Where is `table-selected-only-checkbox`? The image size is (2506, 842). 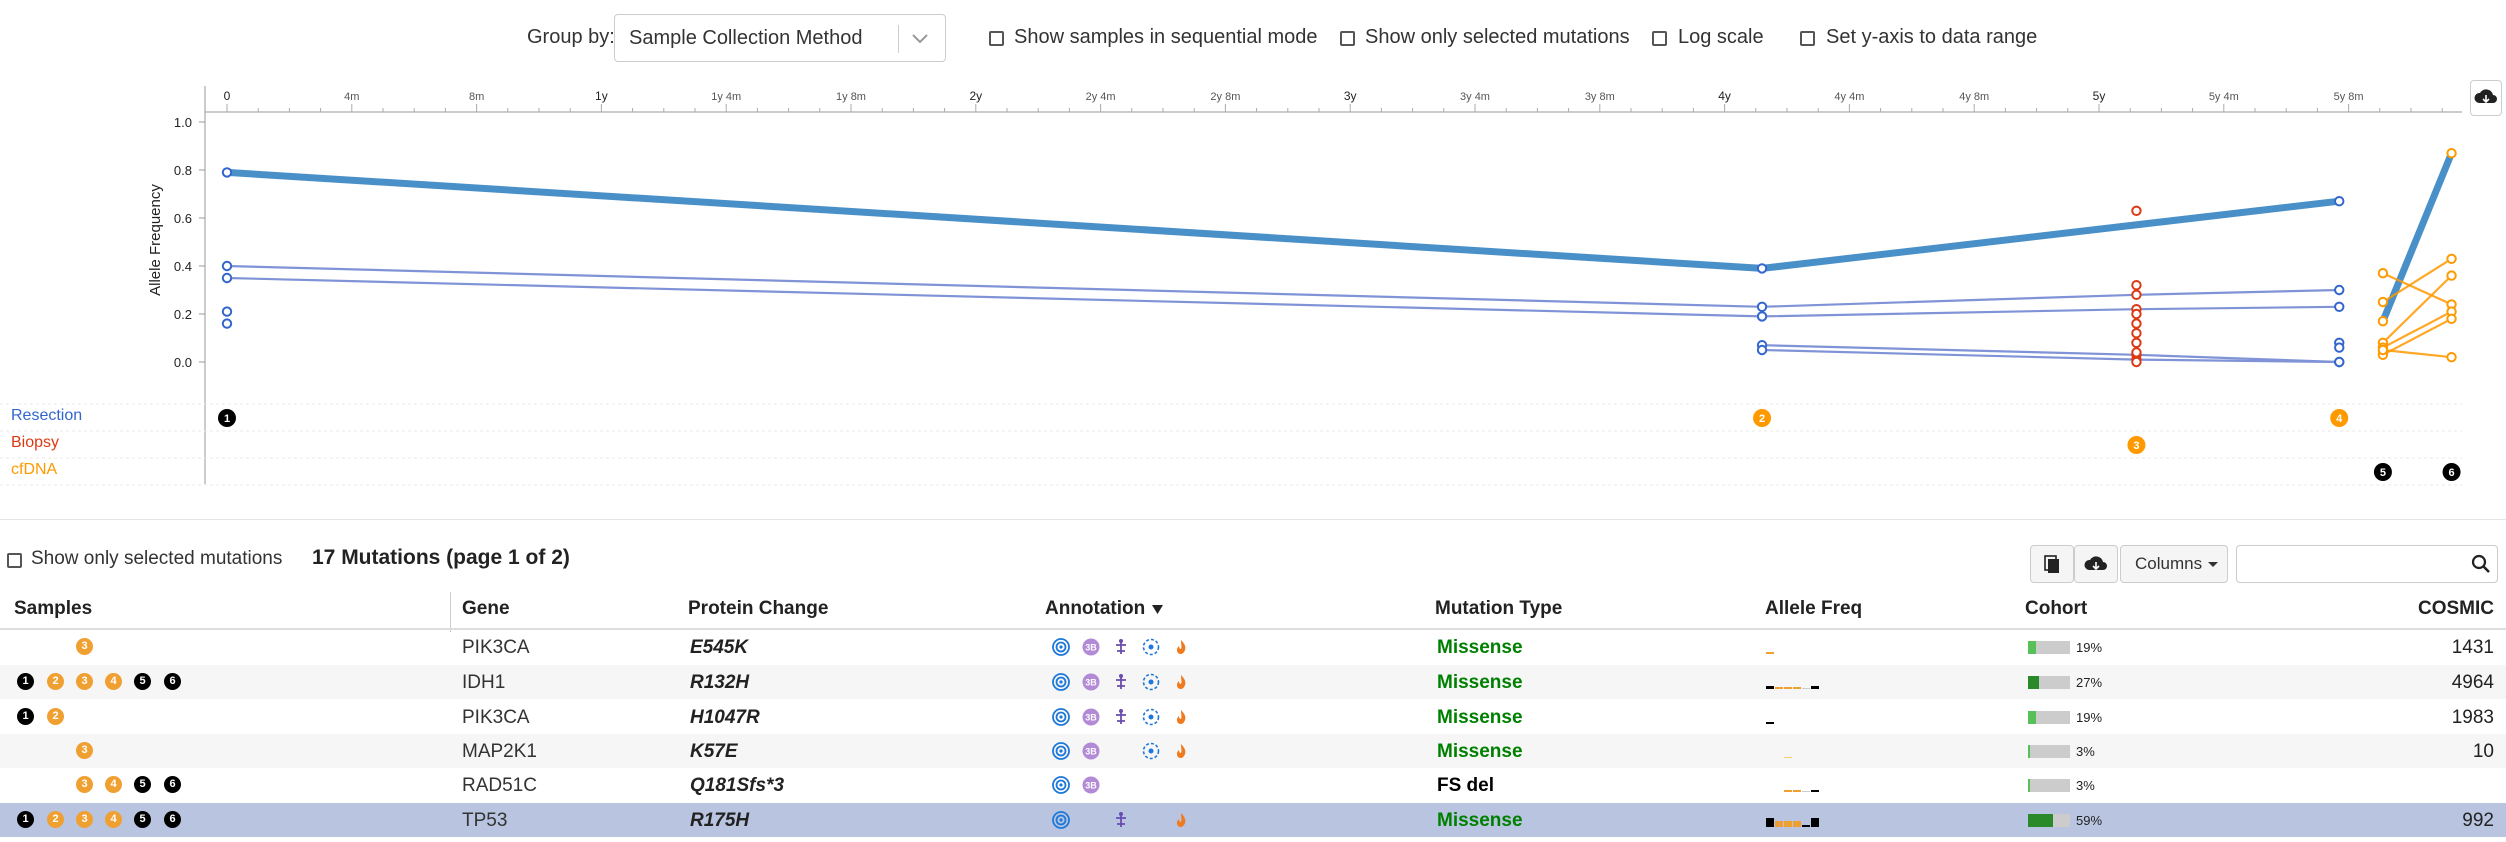
table-selected-only-checkbox is located at coordinates (14, 560).